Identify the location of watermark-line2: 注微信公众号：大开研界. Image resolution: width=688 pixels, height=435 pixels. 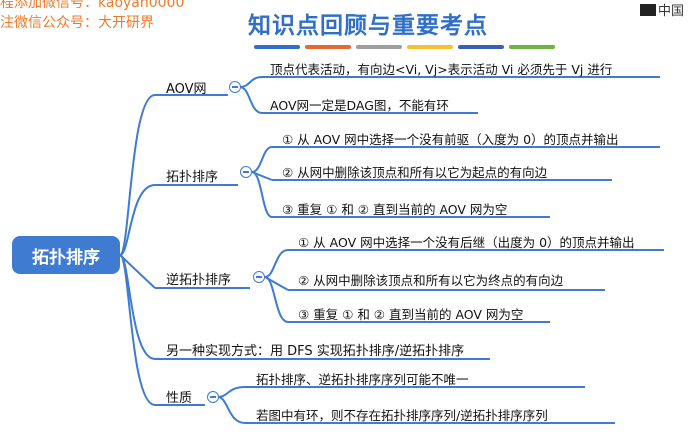
(77, 23).